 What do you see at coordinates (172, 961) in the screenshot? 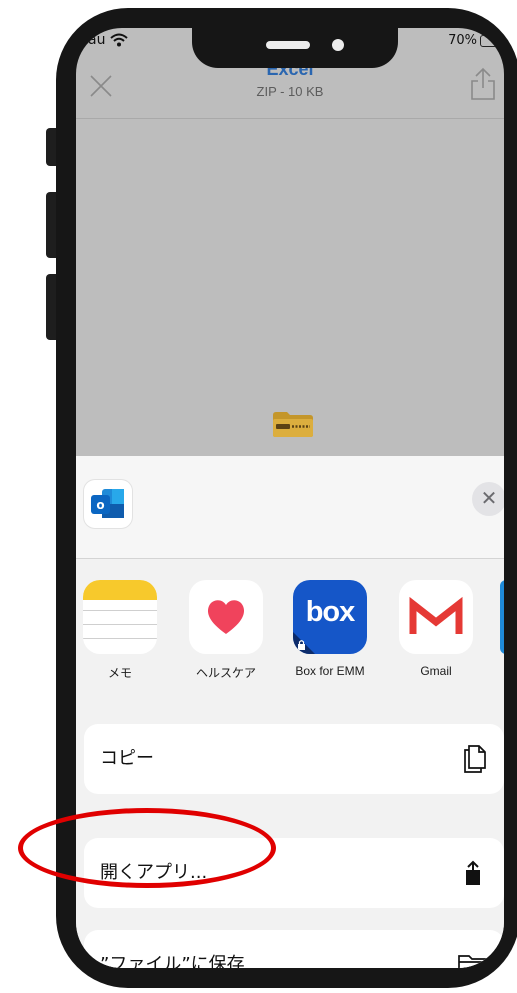
I see `action-label: ”ファイル”に保存` at bounding box center [172, 961].